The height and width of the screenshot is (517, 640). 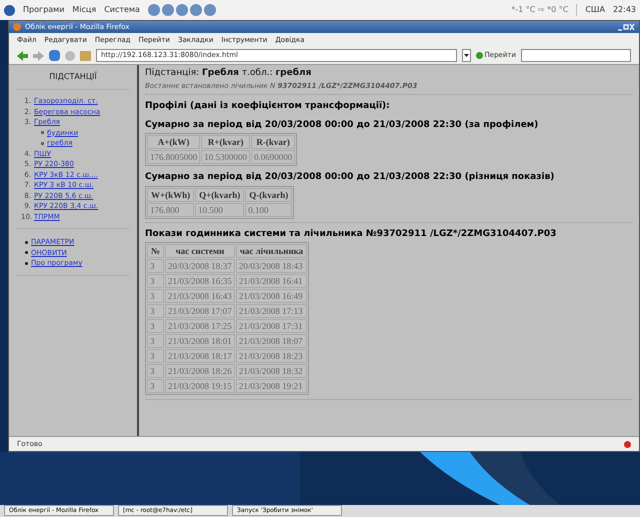 I want to click on panel-menu: Програми, so click(x=43, y=10).